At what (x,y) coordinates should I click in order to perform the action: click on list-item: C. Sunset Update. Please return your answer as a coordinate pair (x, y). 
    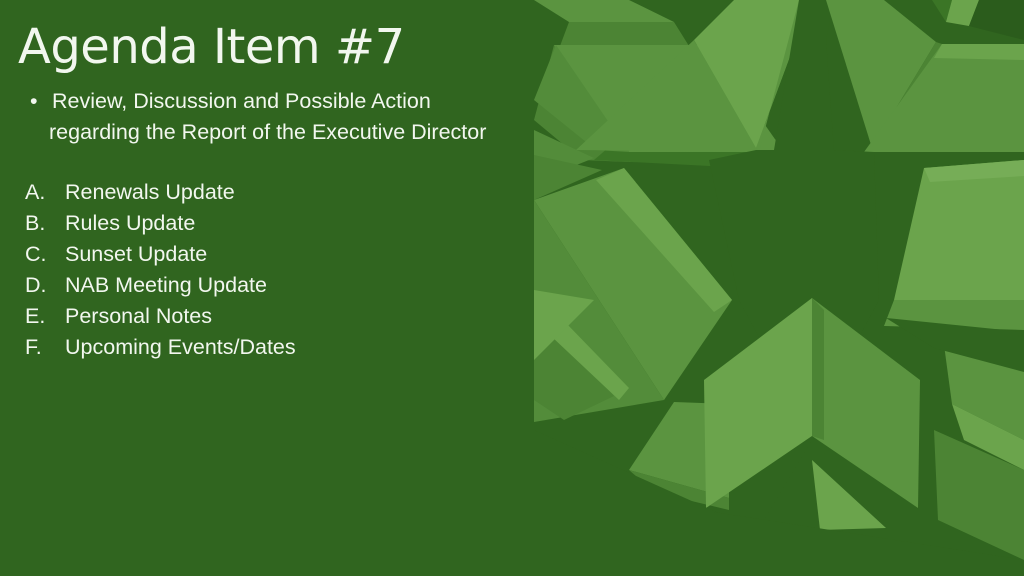
    Looking at the image, I should click on (300, 254).